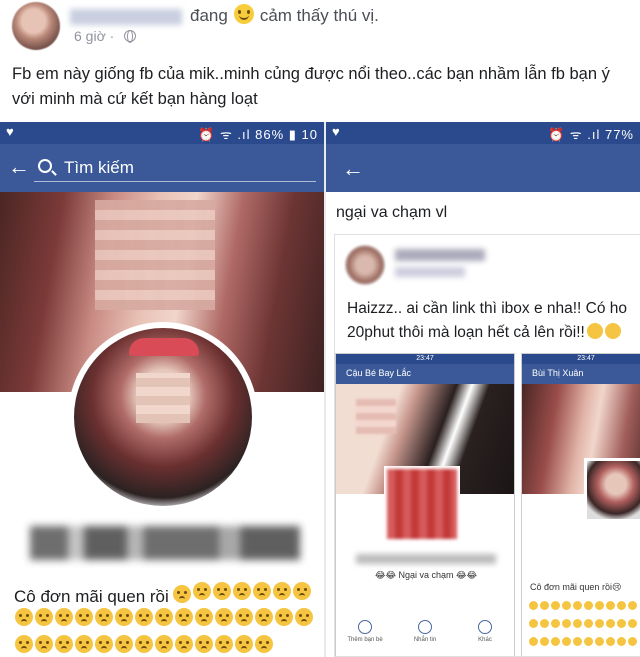 This screenshot has height=657, width=640. I want to click on bio-emoji-grid, so click(166, 631).